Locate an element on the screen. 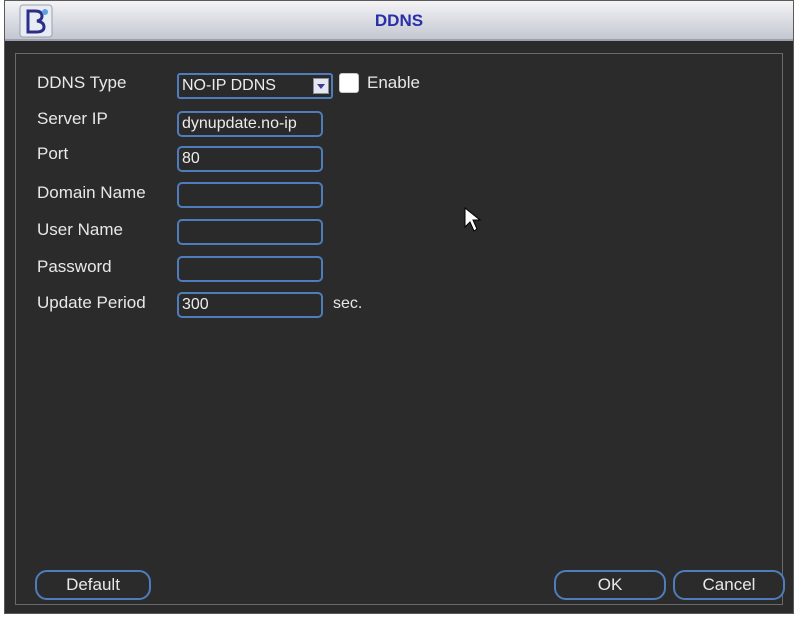 The width and height of the screenshot is (798, 618). user-name-label: User Name is located at coordinates (80, 229).